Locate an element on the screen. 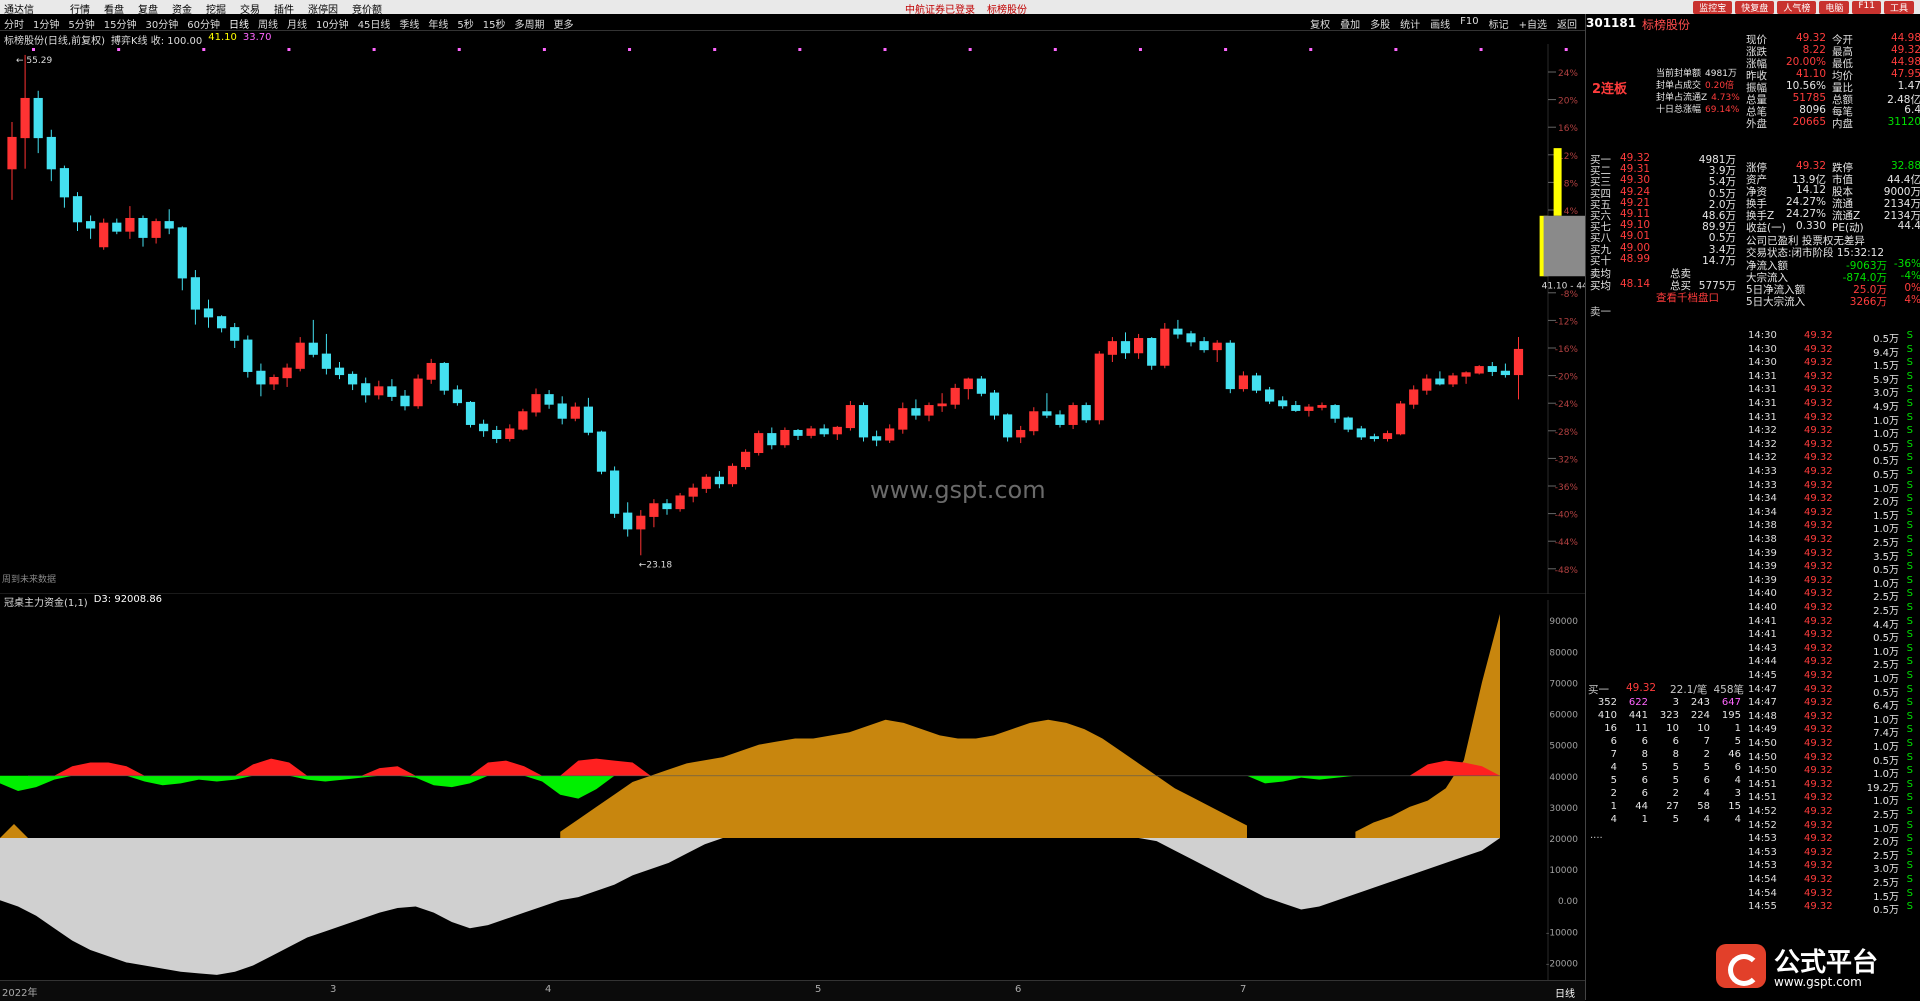 This screenshot has width=1920, height=1001. flow-row: 5日大宗流入 3266万 4% is located at coordinates (1833, 301).